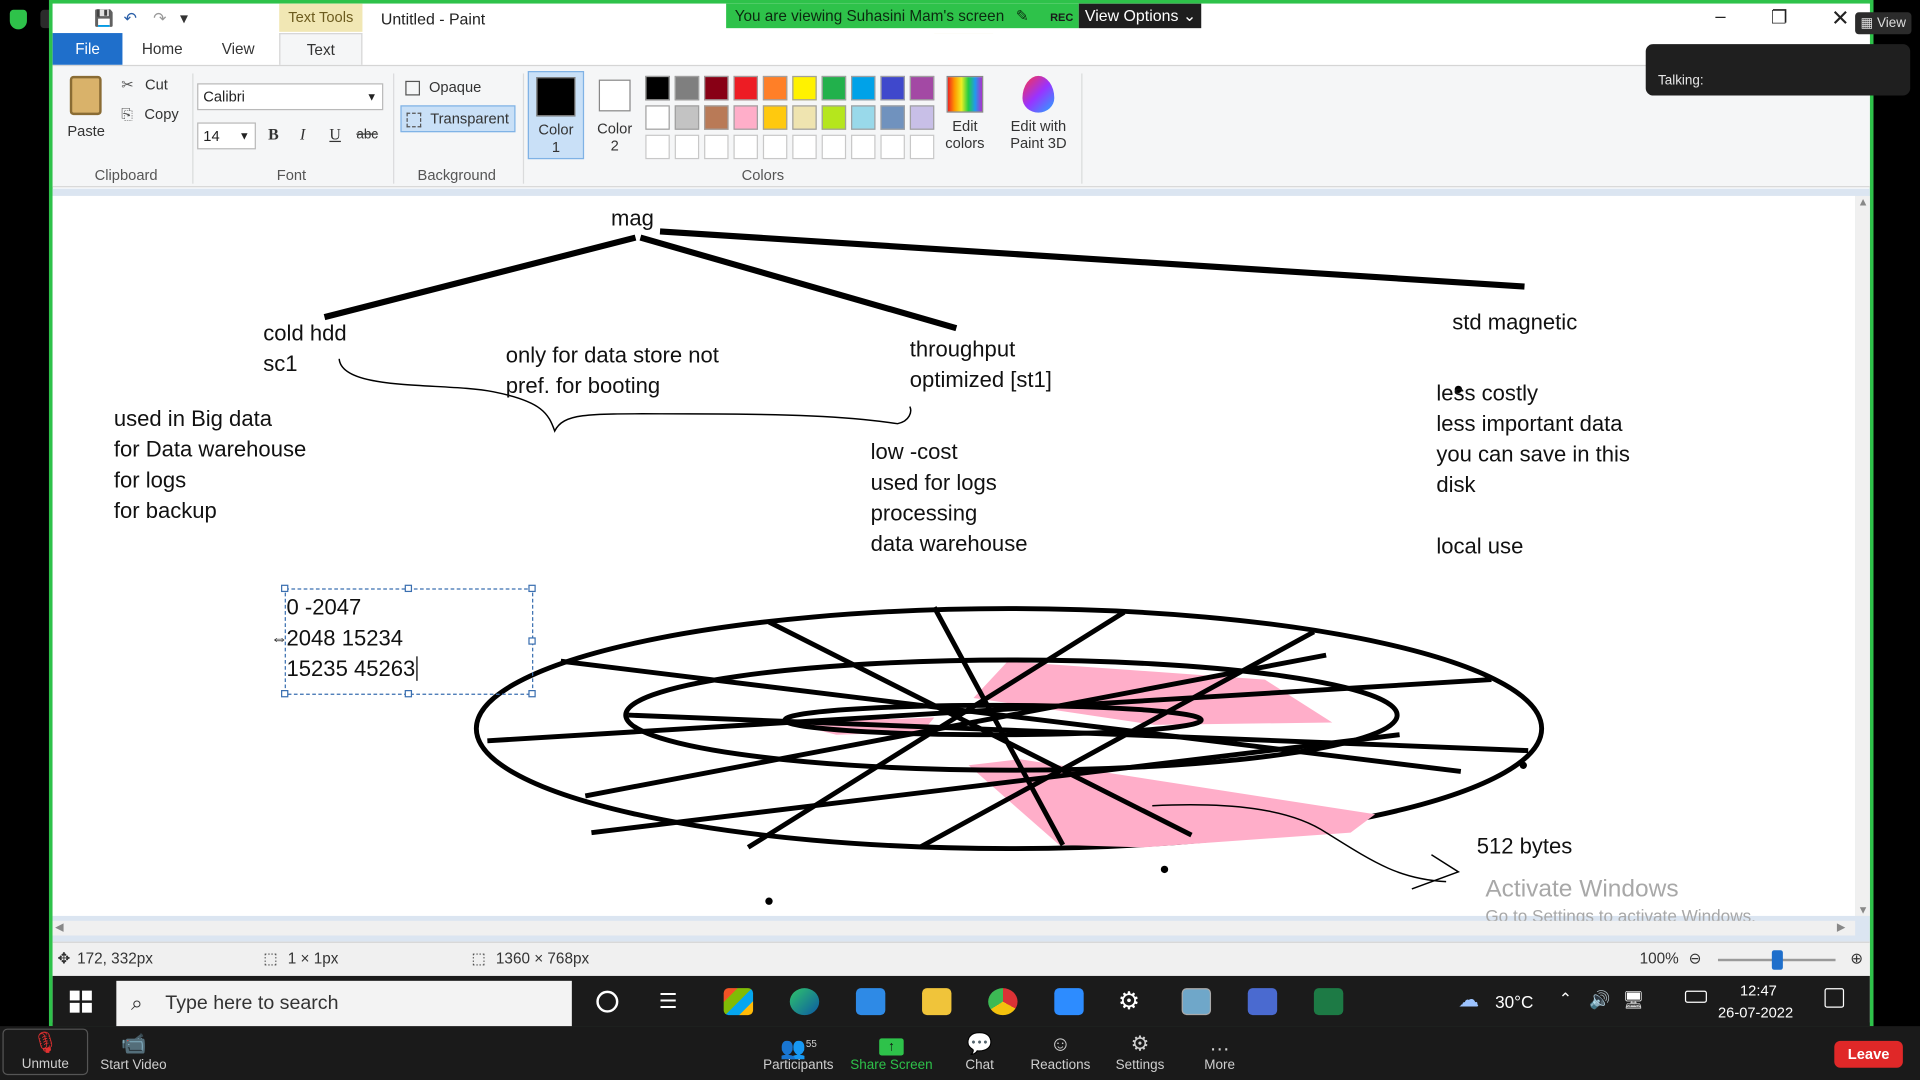 This screenshot has width=1920, height=1080. I want to click on paint-app-icon, so click(1196, 1002).